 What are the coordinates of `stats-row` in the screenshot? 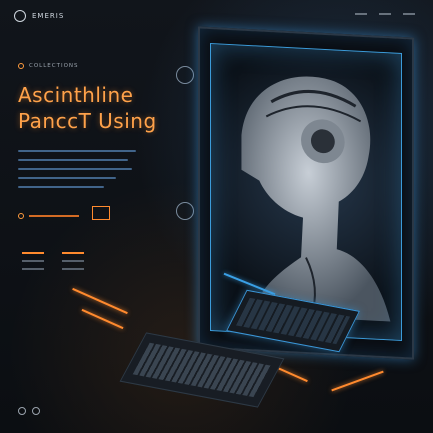 It's located at (53, 264).